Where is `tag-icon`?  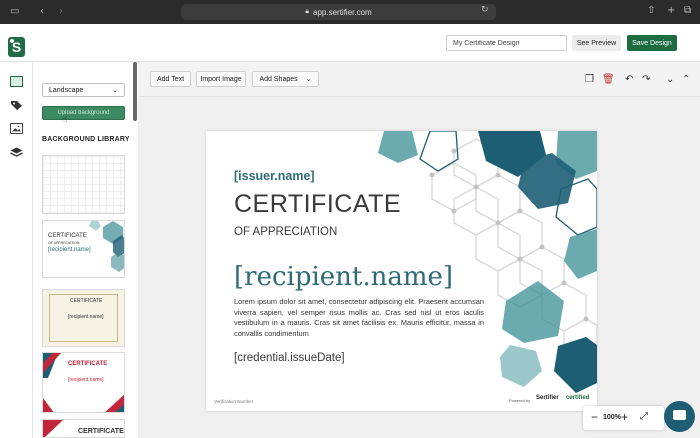
tag-icon is located at coordinates (16, 105).